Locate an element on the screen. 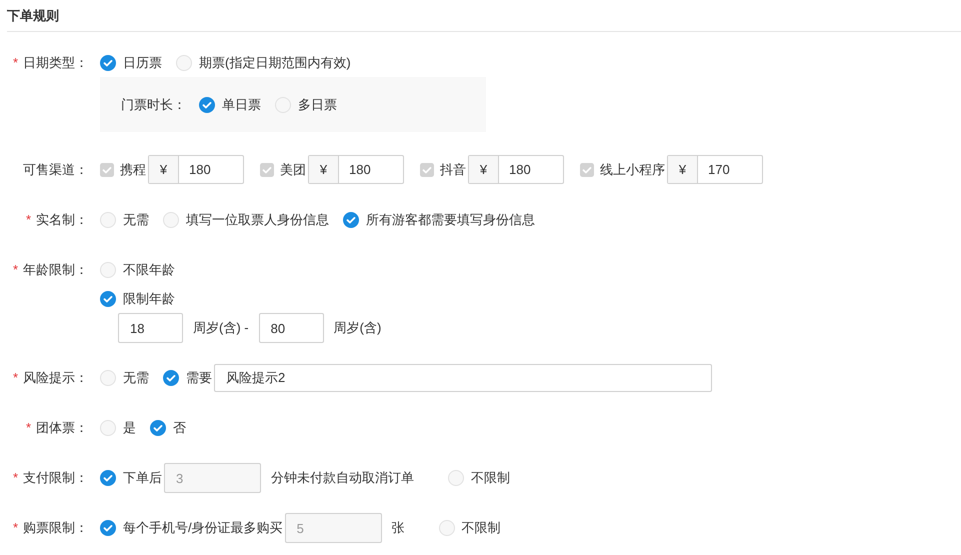 This screenshot has width=961, height=555. field-label: 支付限制： is located at coordinates (55, 477).